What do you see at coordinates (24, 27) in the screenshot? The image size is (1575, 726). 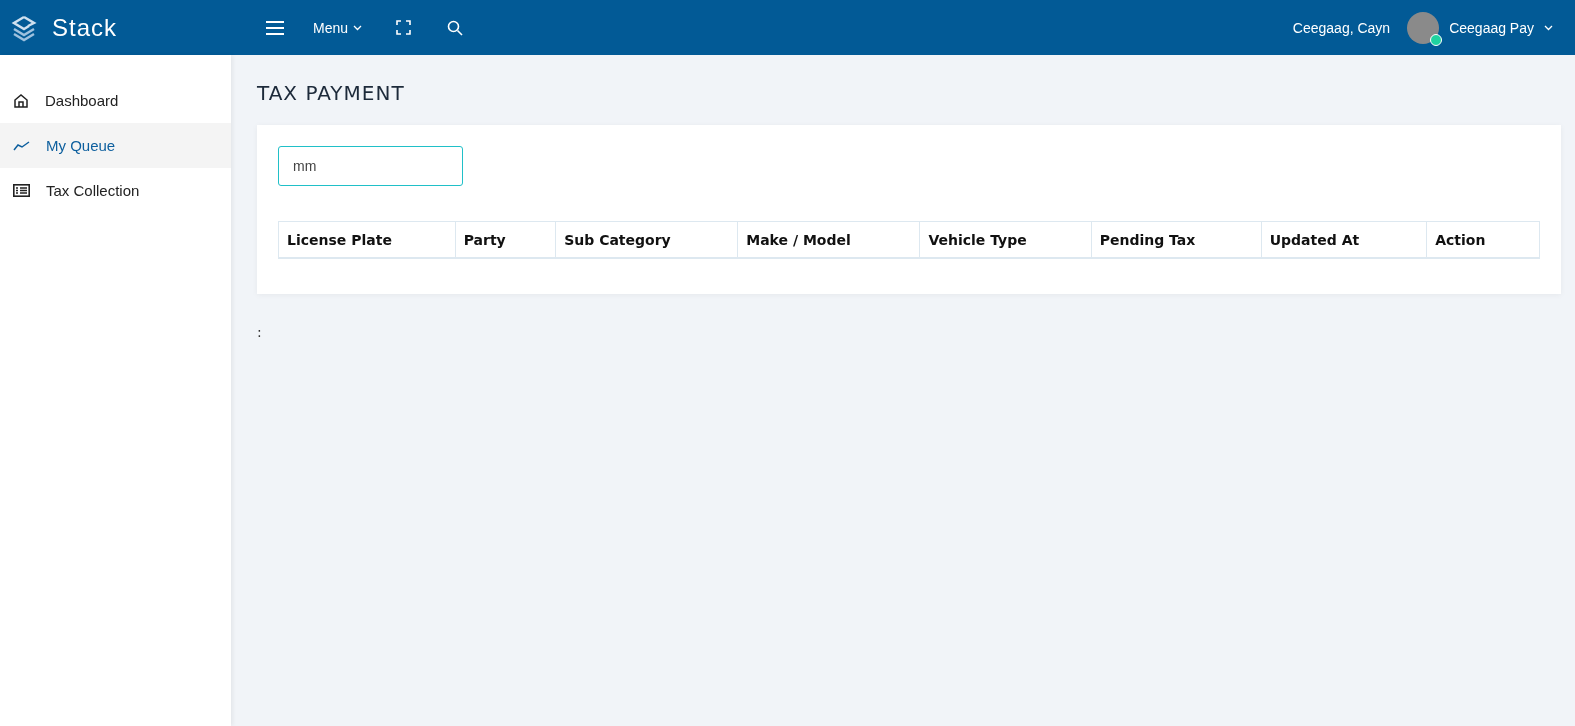 I see `layers-icon` at bounding box center [24, 27].